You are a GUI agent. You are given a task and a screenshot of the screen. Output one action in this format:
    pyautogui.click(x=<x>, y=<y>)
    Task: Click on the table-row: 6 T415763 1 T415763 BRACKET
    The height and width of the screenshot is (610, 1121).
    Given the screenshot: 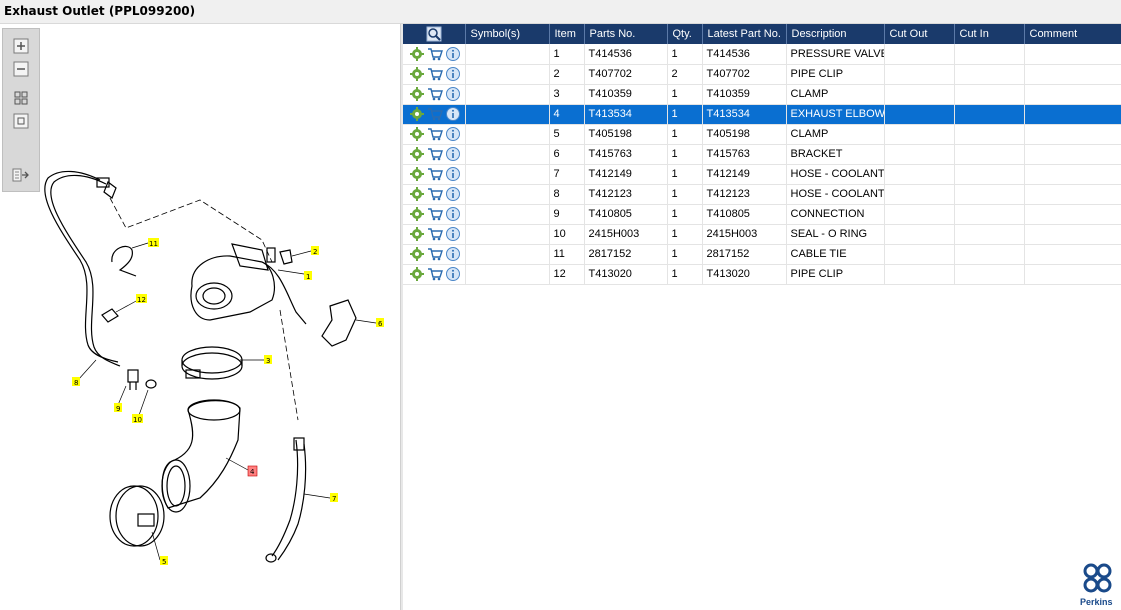 What is the action you would take?
    pyautogui.click(x=762, y=154)
    